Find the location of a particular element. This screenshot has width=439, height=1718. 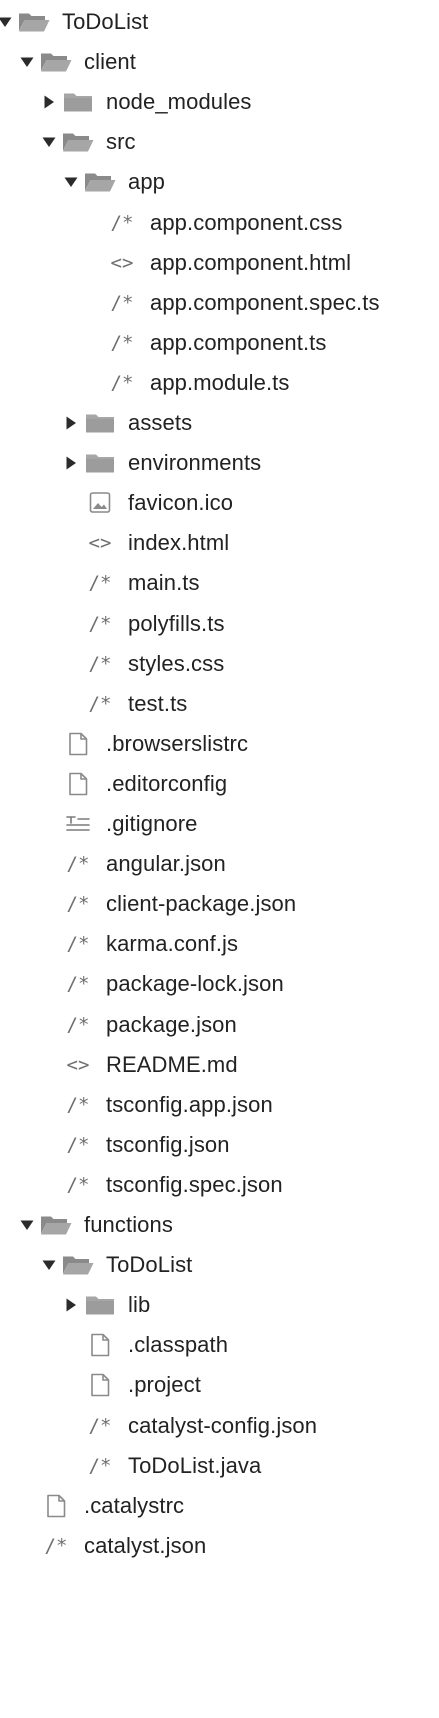

tree-item-label: .editorconfig is located at coordinates (167, 783).